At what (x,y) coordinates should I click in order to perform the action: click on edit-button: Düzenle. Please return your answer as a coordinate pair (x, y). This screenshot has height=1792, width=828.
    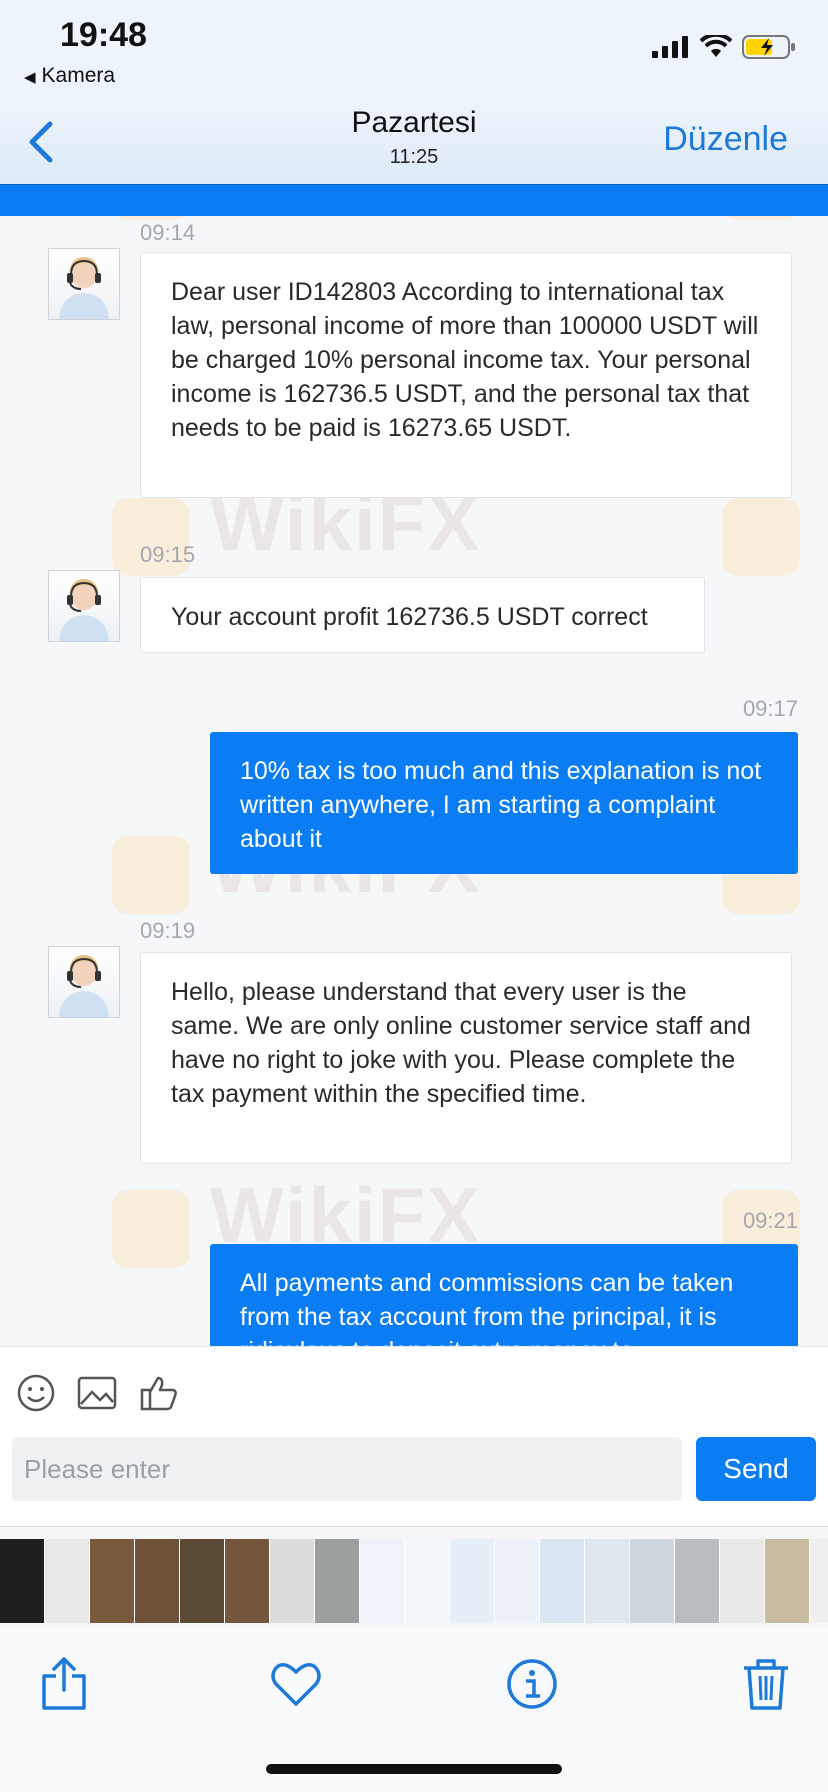
    Looking at the image, I should click on (725, 139).